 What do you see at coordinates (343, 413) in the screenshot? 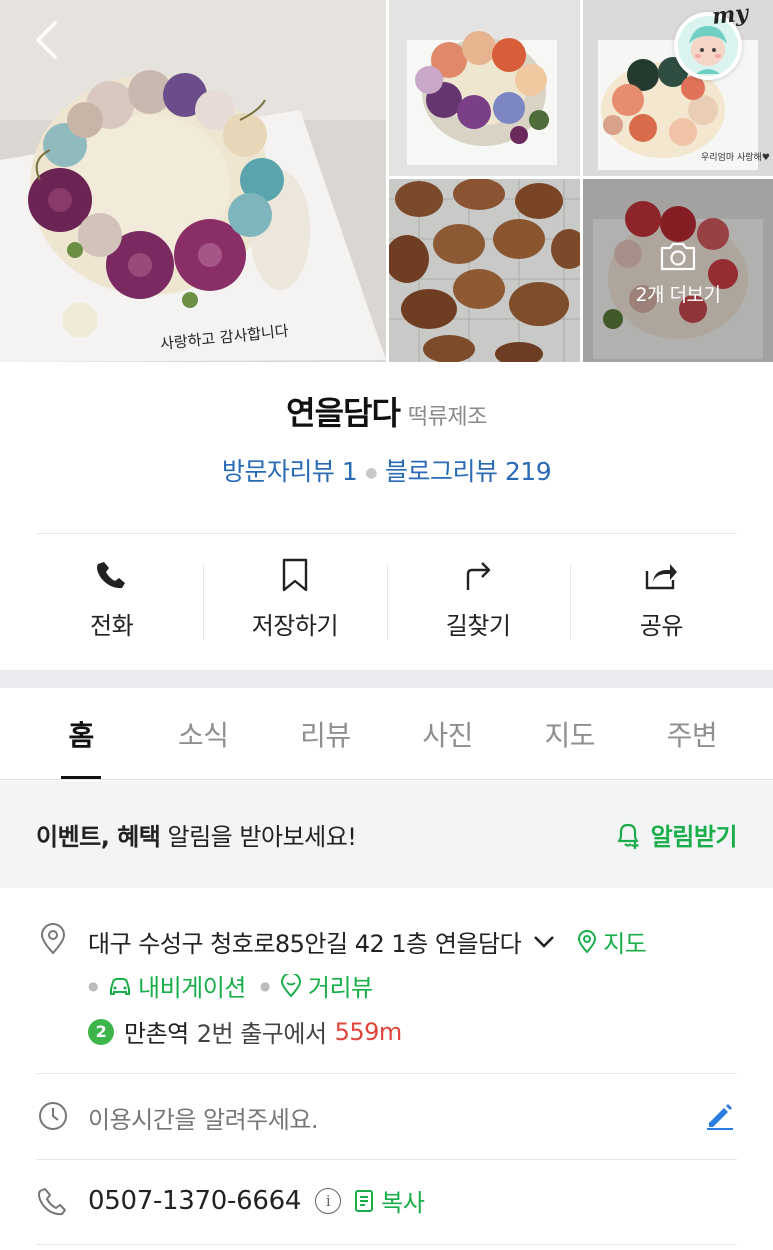
I see `place-name: 연을담다` at bounding box center [343, 413].